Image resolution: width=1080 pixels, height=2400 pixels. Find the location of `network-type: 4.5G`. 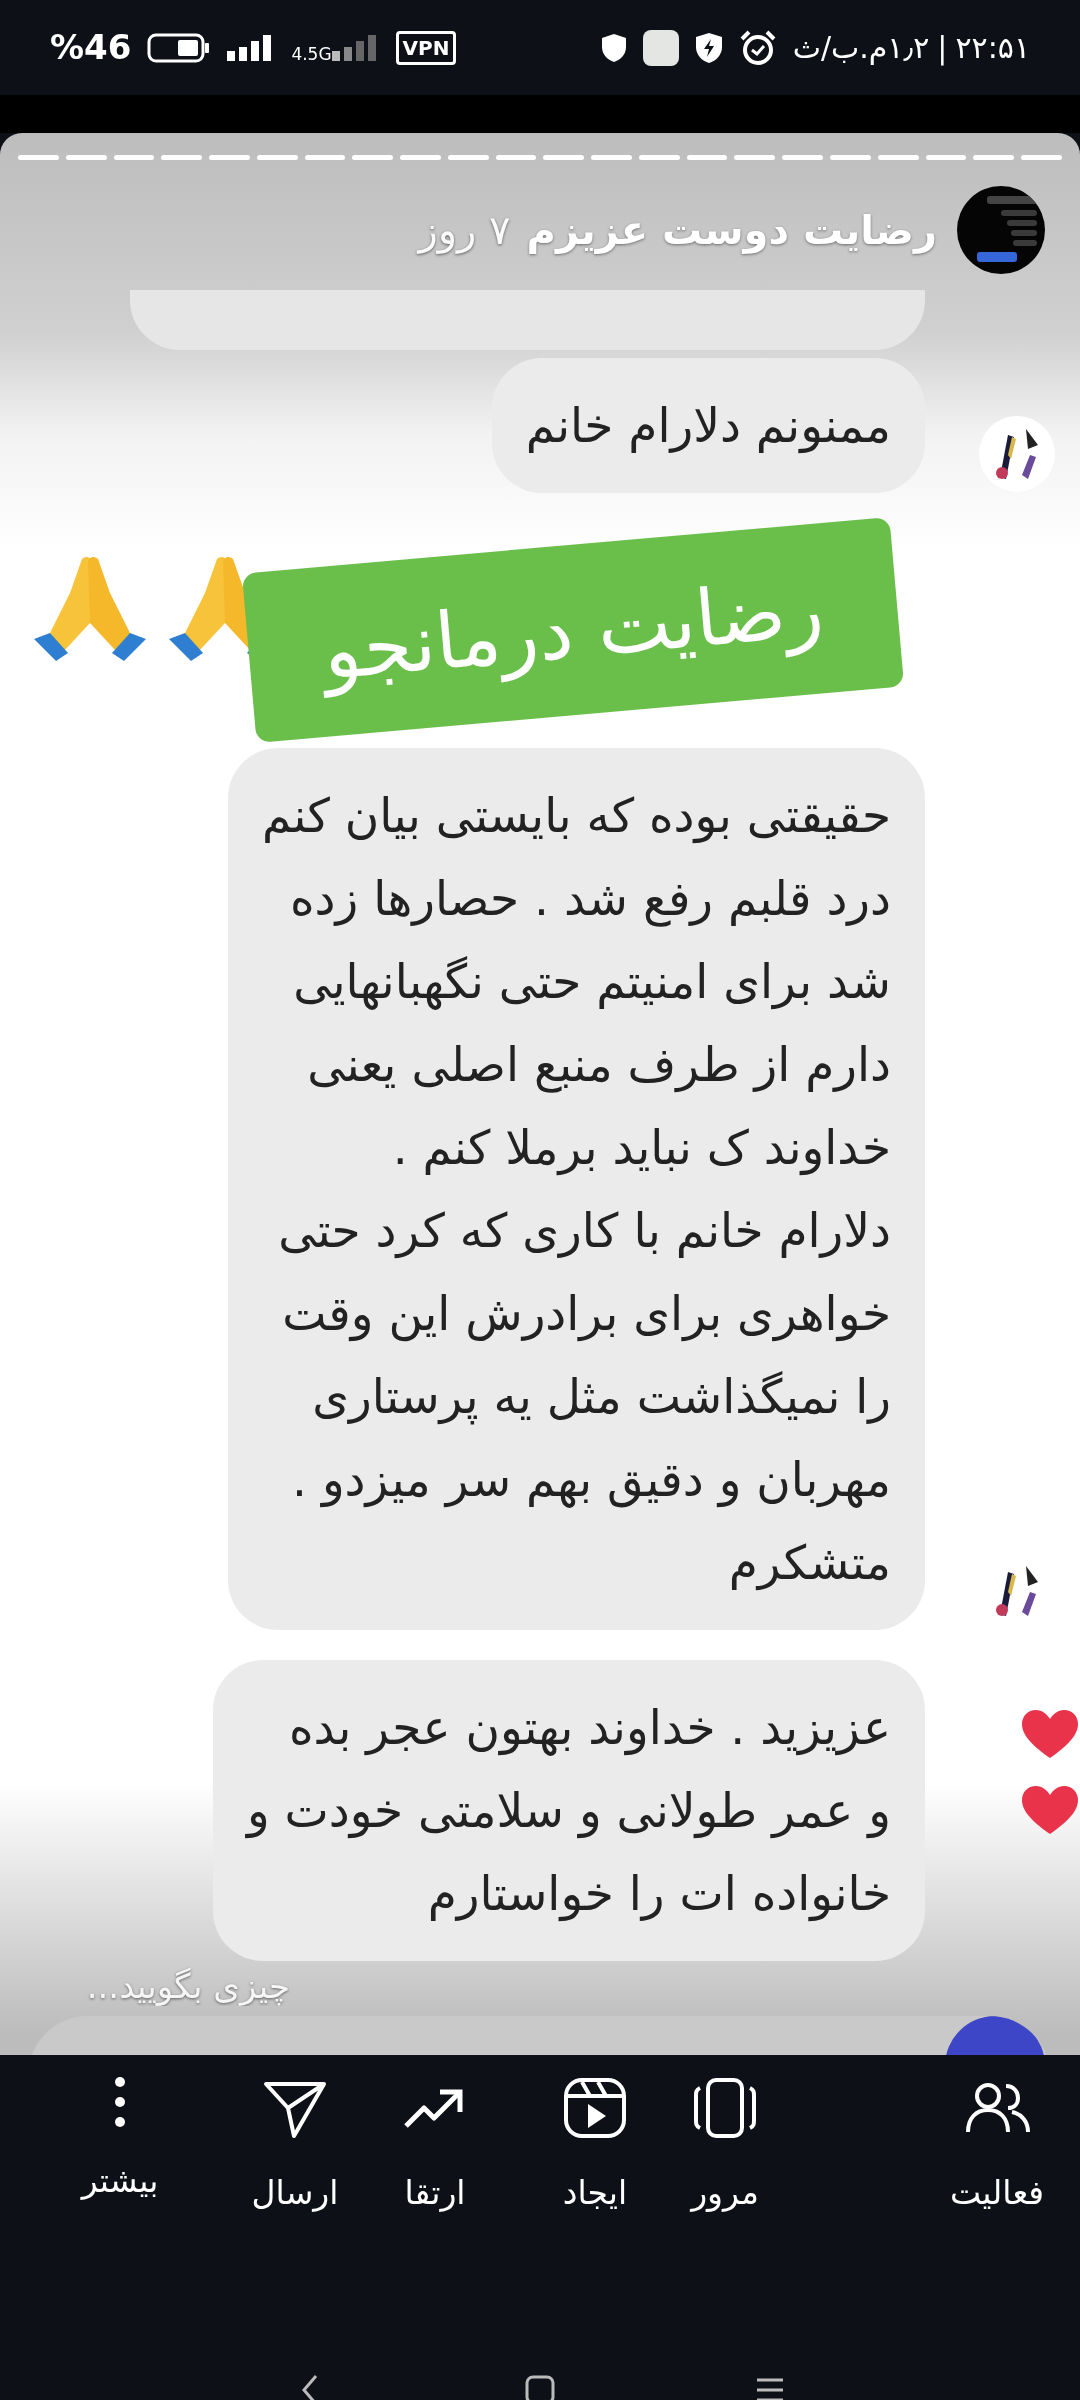

network-type: 4.5G is located at coordinates (311, 54).